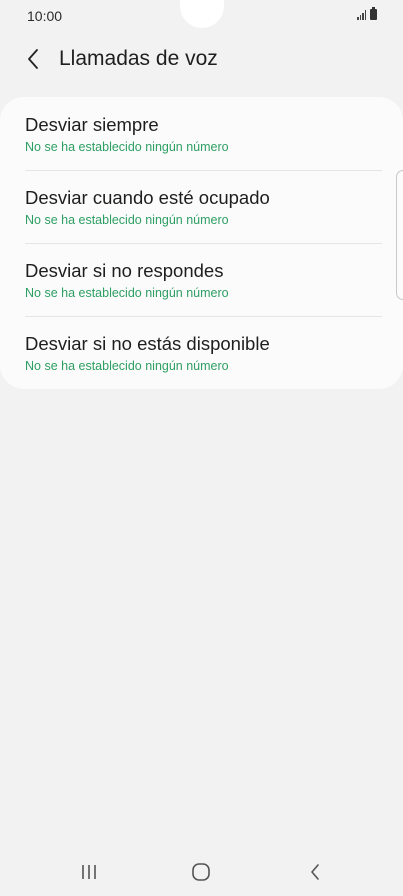  I want to click on recent-apps-icon, so click(89, 872).